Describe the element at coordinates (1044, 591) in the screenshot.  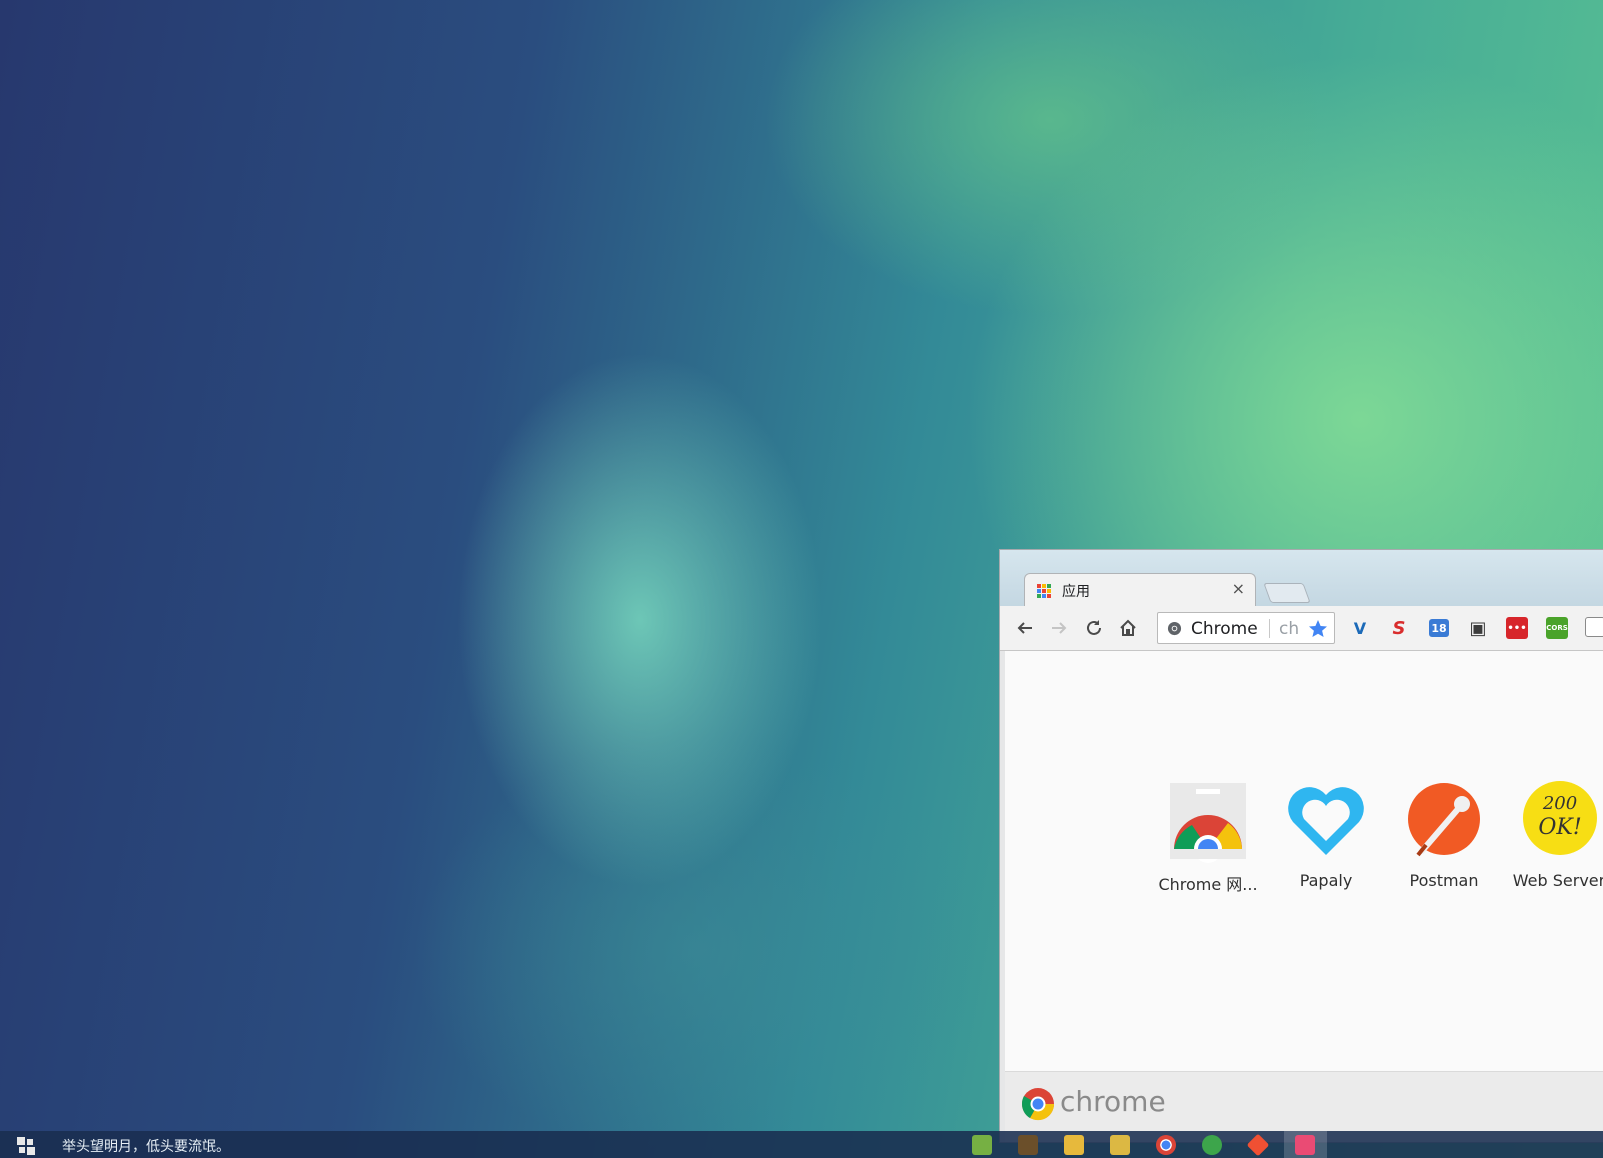
I see `apps-grid-icon` at that location.